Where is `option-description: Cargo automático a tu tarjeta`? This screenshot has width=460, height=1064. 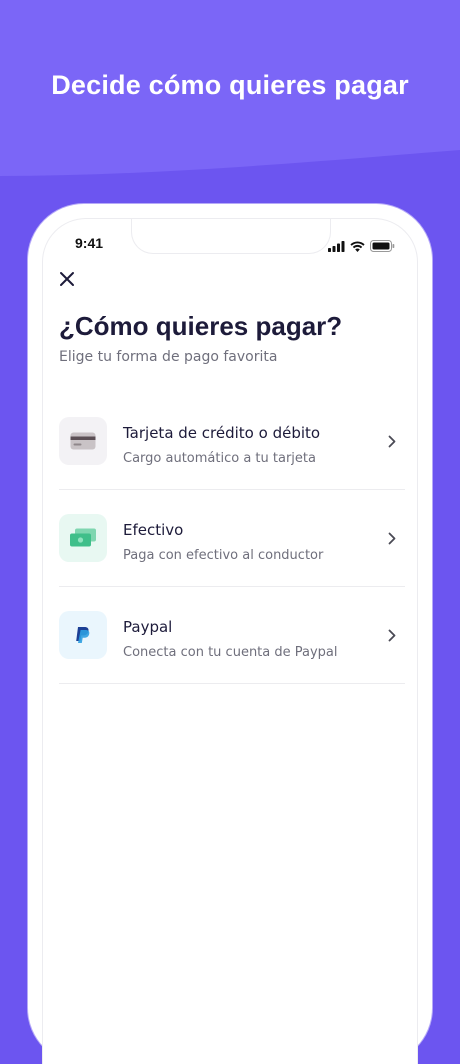 option-description: Cargo automático a tu tarjeta is located at coordinates (219, 458).